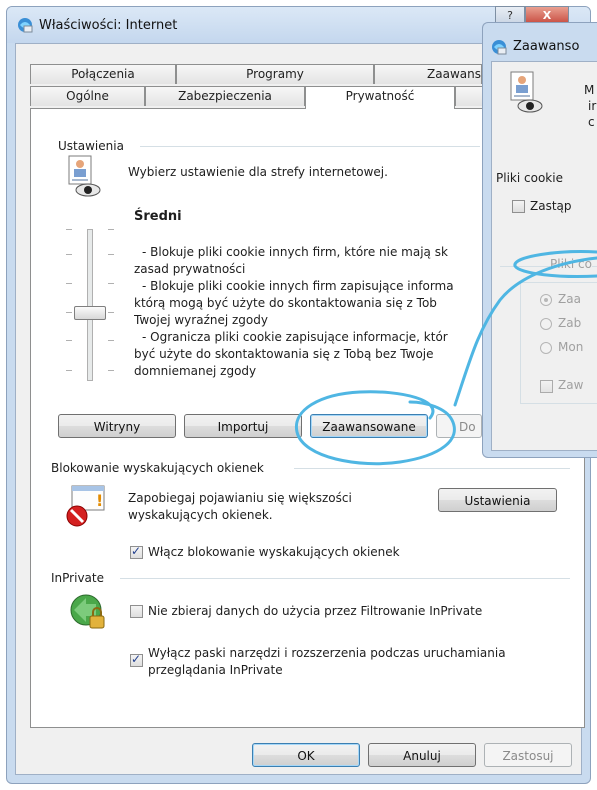  I want to click on inprivate-toolbars-label-line2: przeglądania InPrivate, so click(215, 670).